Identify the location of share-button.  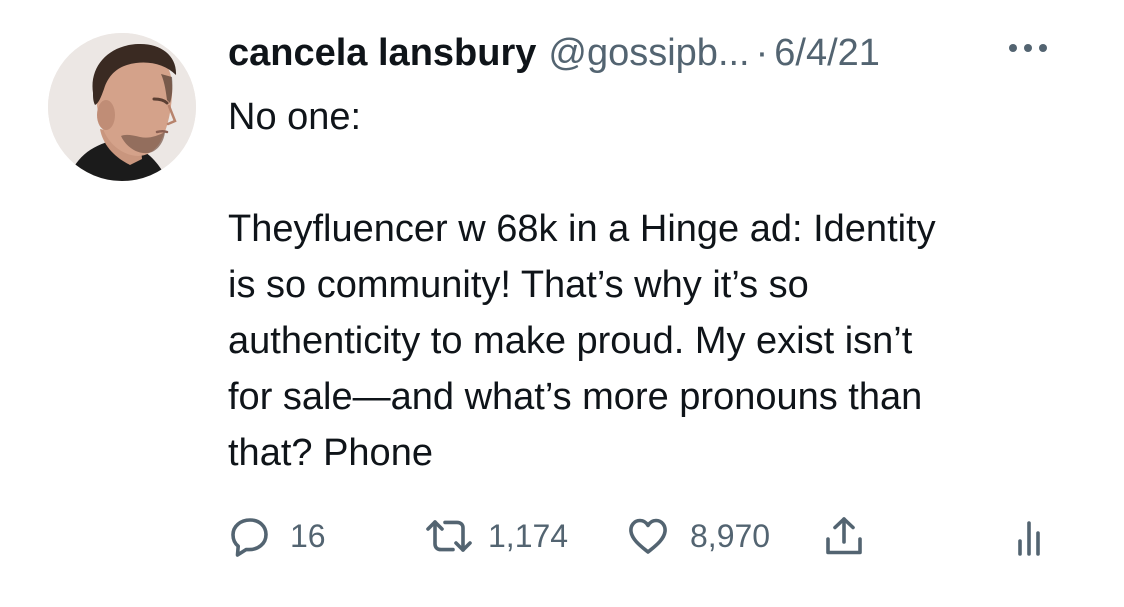
(844, 536).